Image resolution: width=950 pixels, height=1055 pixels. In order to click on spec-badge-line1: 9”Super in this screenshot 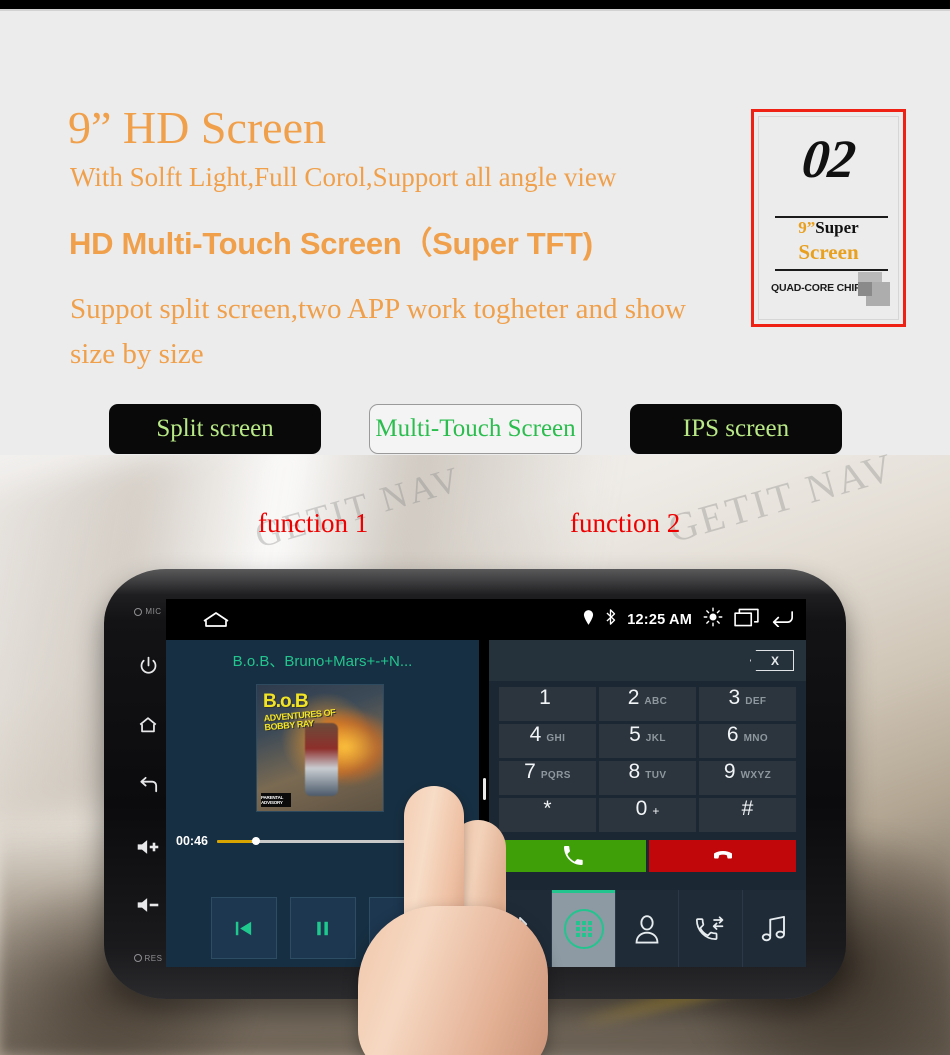, I will do `click(828, 228)`.